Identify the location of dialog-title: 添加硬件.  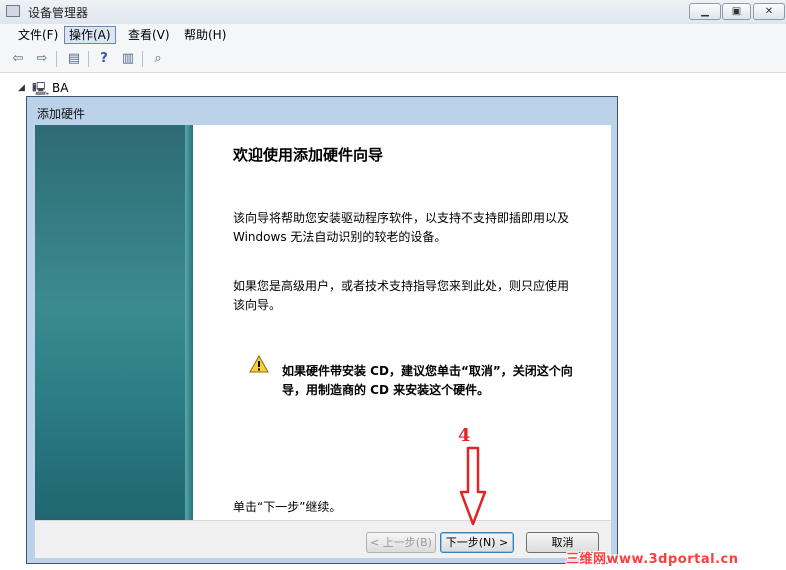
(61, 114).